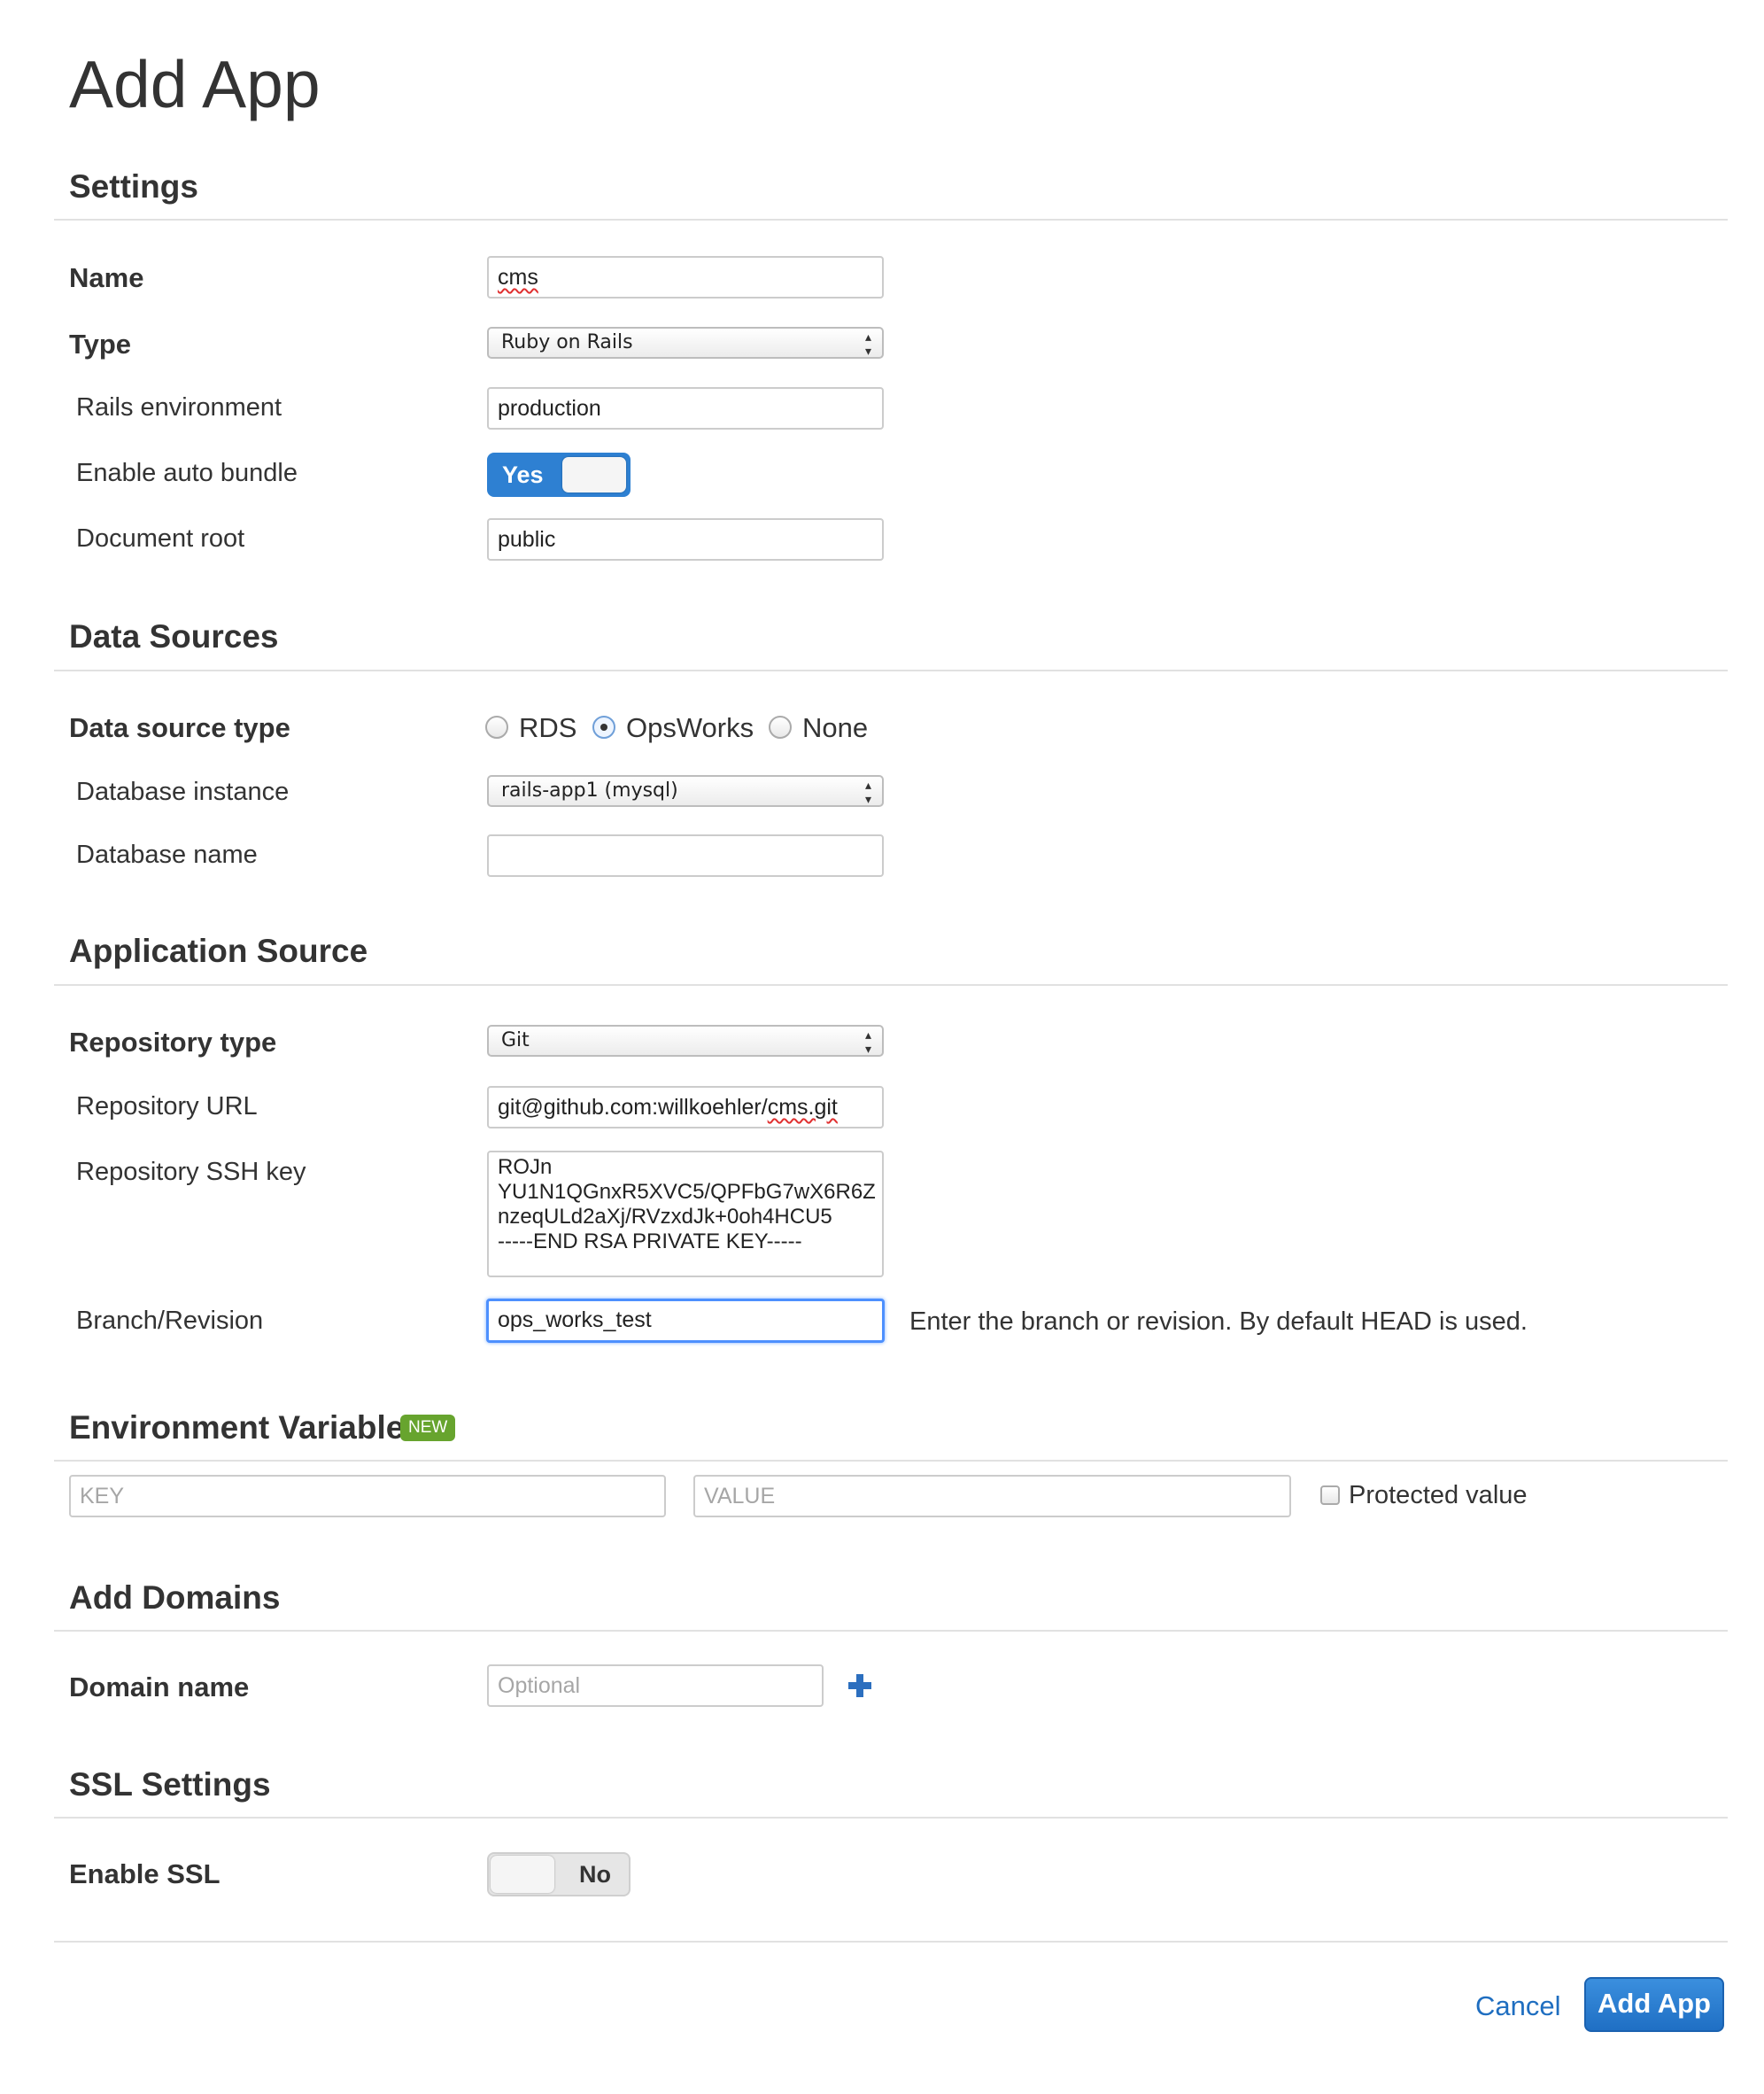 The width and height of the screenshot is (1764, 2094). Describe the element at coordinates (740, 1496) in the screenshot. I see `env-value-placeholder: VALUE` at that location.